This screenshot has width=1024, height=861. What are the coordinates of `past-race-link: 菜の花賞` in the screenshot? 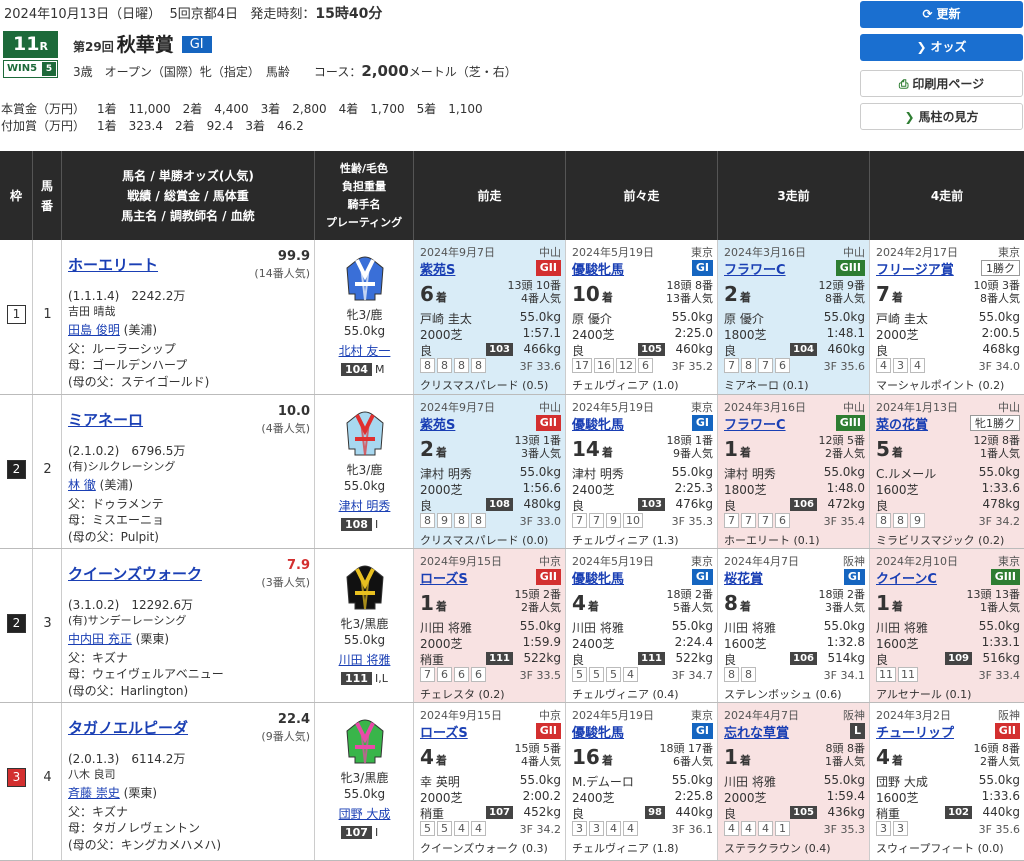 It's located at (902, 423).